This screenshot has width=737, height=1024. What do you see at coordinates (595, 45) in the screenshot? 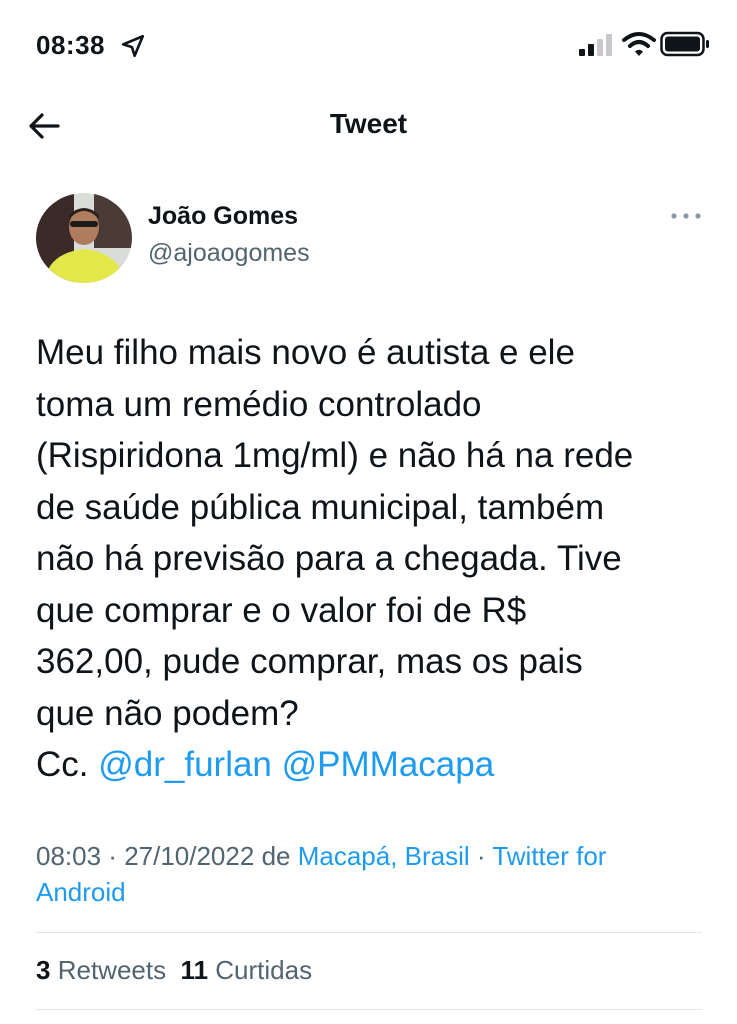
I see `signal-icon` at bounding box center [595, 45].